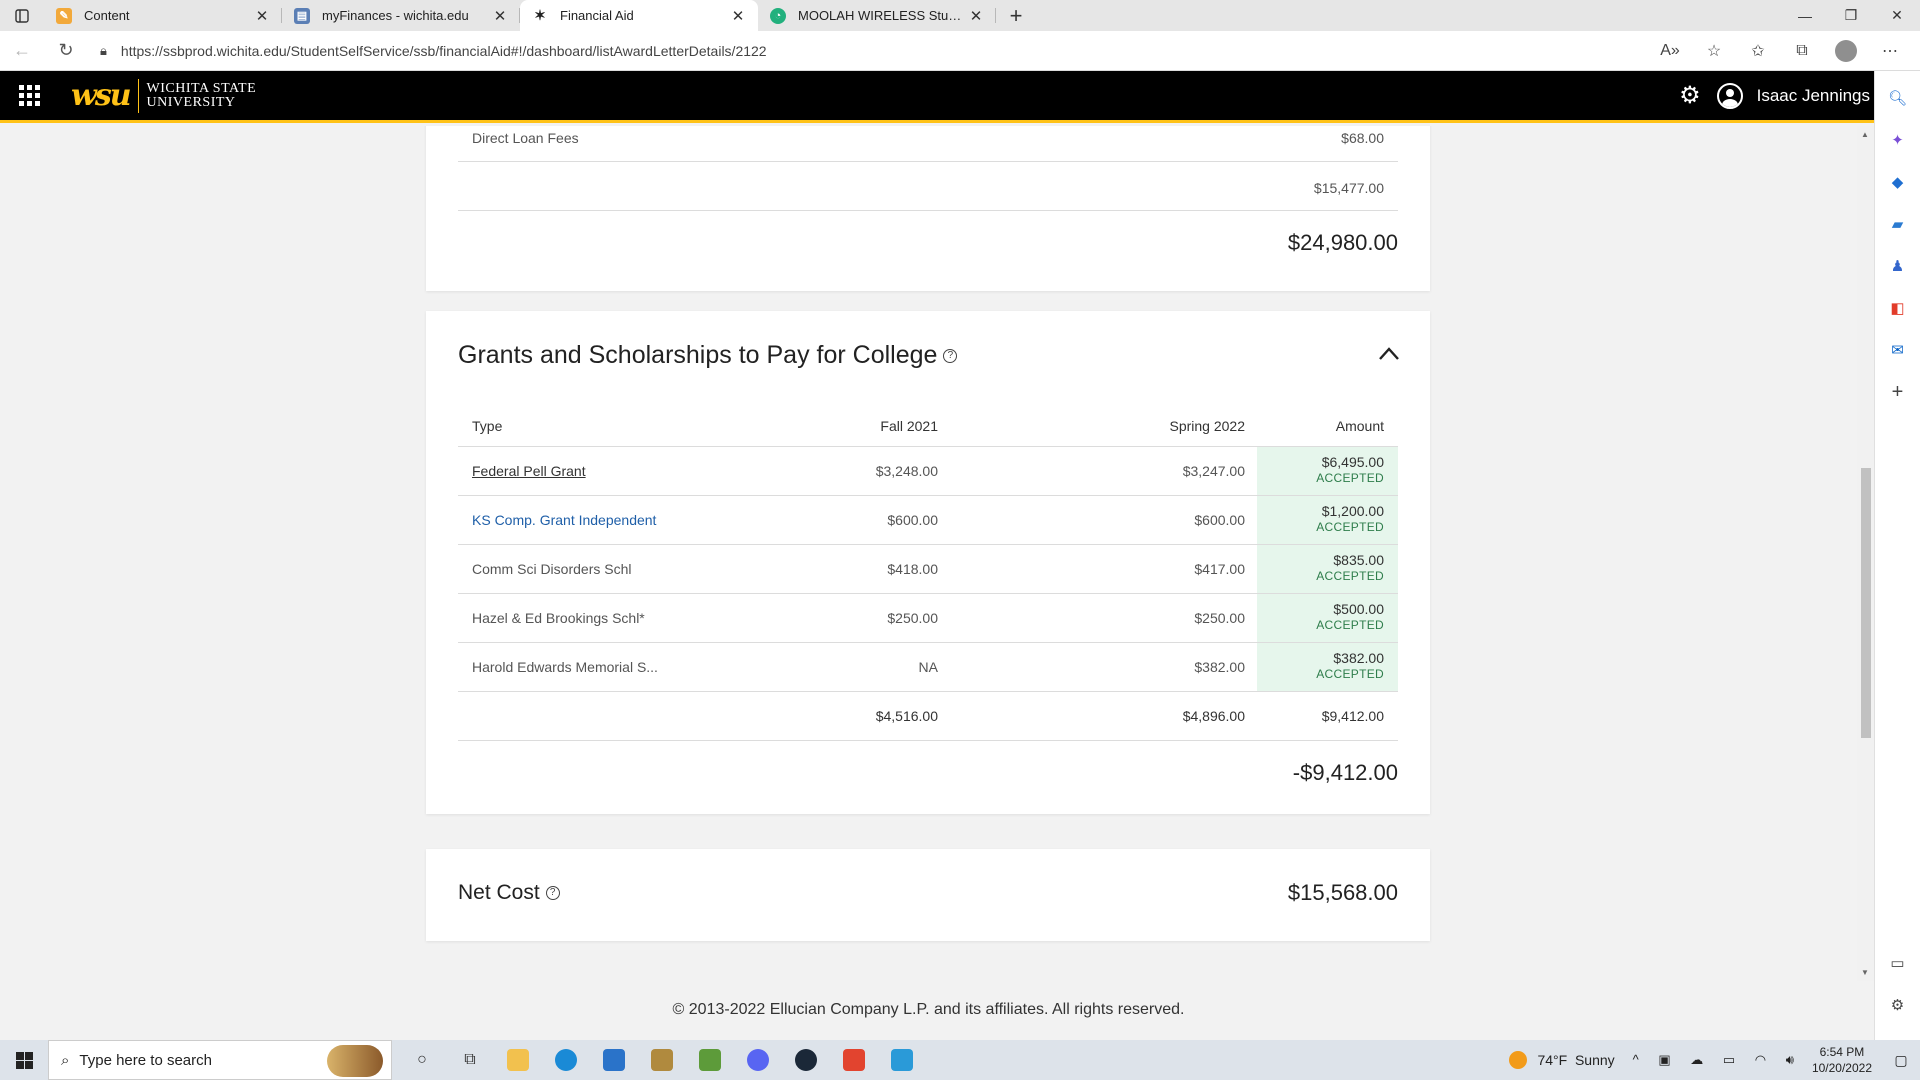 Image resolution: width=1920 pixels, height=1080 pixels. What do you see at coordinates (902, 1060) in the screenshot?
I see `notepad-icon` at bounding box center [902, 1060].